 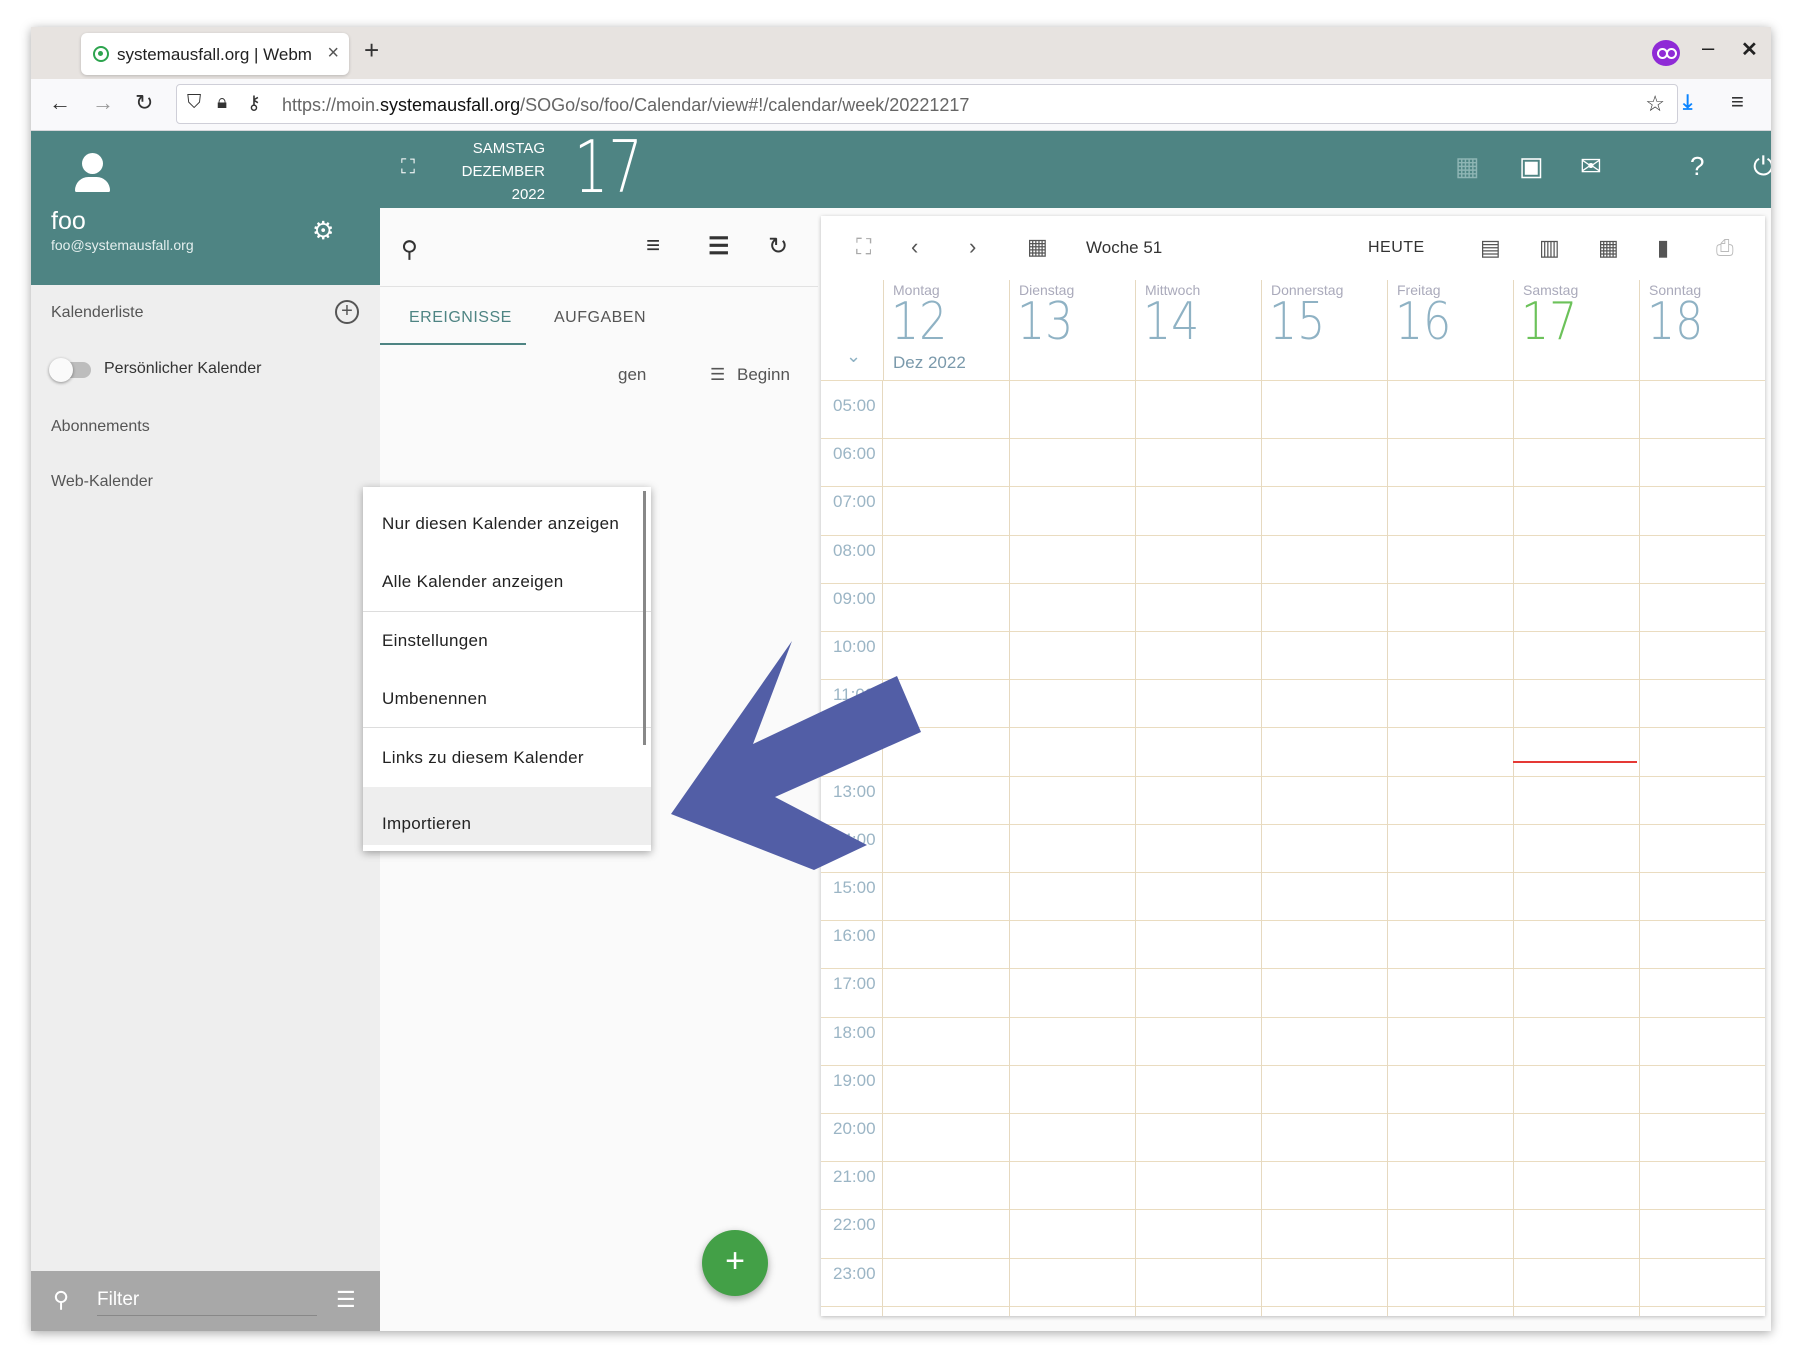 What do you see at coordinates (763, 375) in the screenshot?
I see `sort-label: Beginn` at bounding box center [763, 375].